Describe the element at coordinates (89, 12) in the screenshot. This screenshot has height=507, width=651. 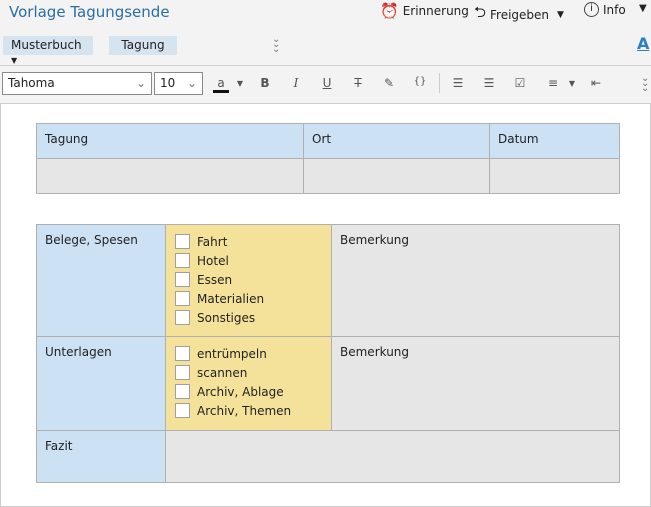
I see `note-title: Vorlage Tagungsende` at that location.